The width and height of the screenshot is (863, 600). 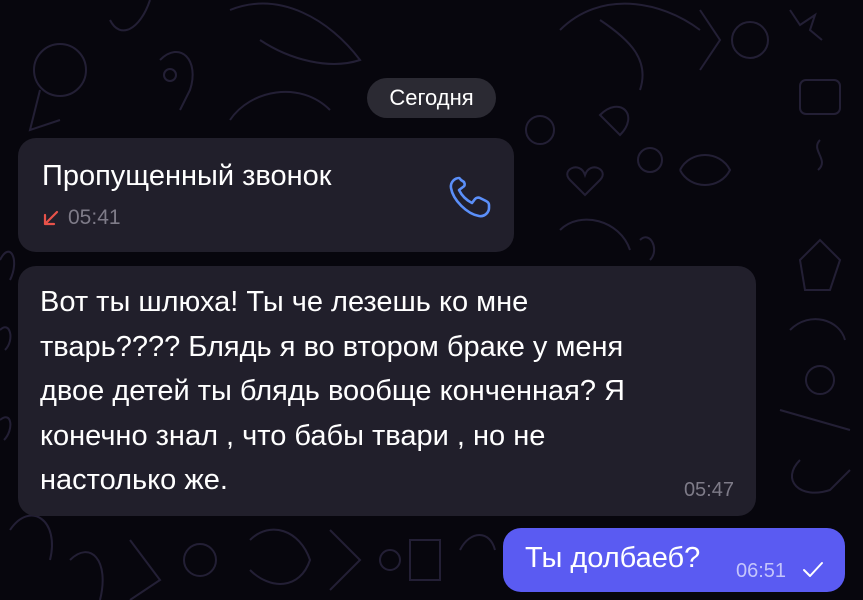 I want to click on missed-call-arrow-icon, so click(x=51, y=218).